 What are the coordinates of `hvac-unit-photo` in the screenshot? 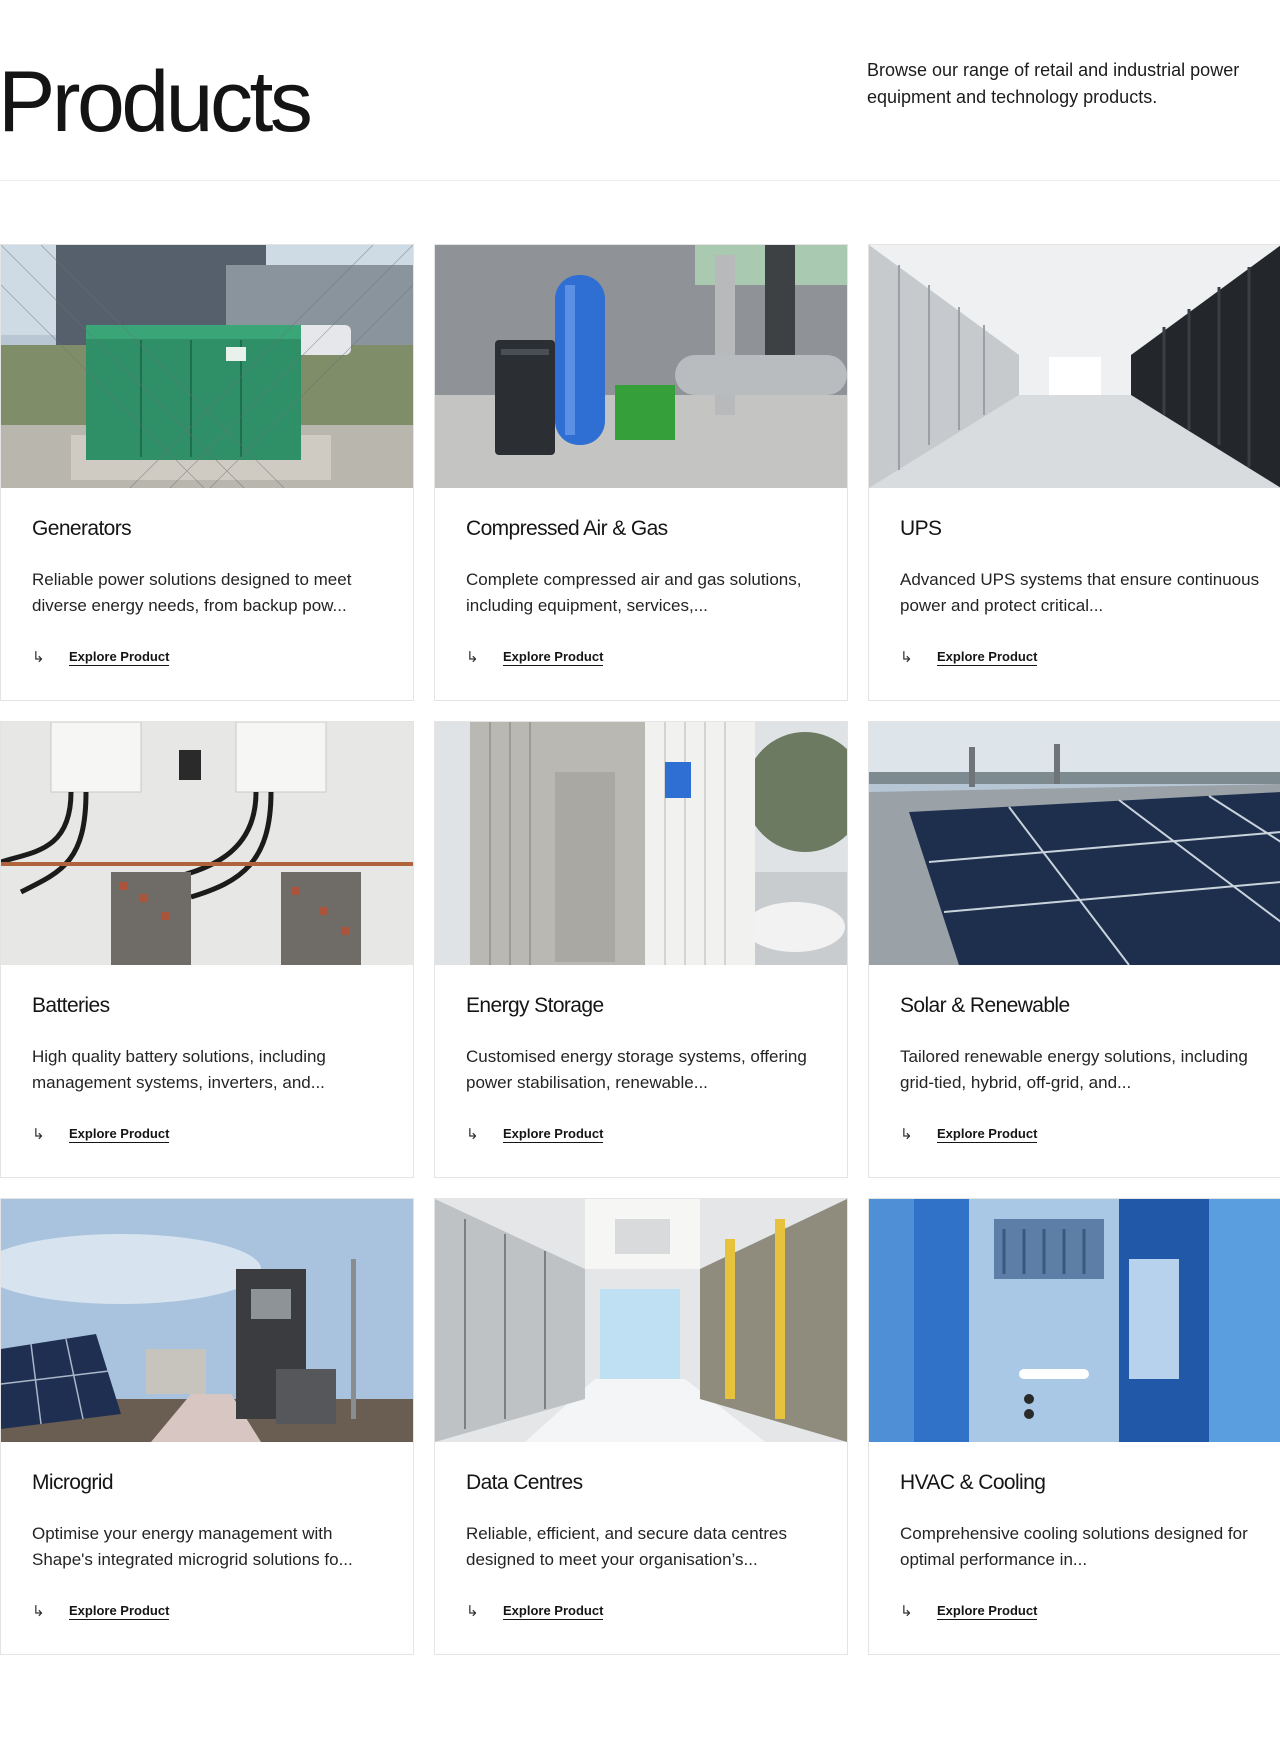 It's located at (1074, 1320).